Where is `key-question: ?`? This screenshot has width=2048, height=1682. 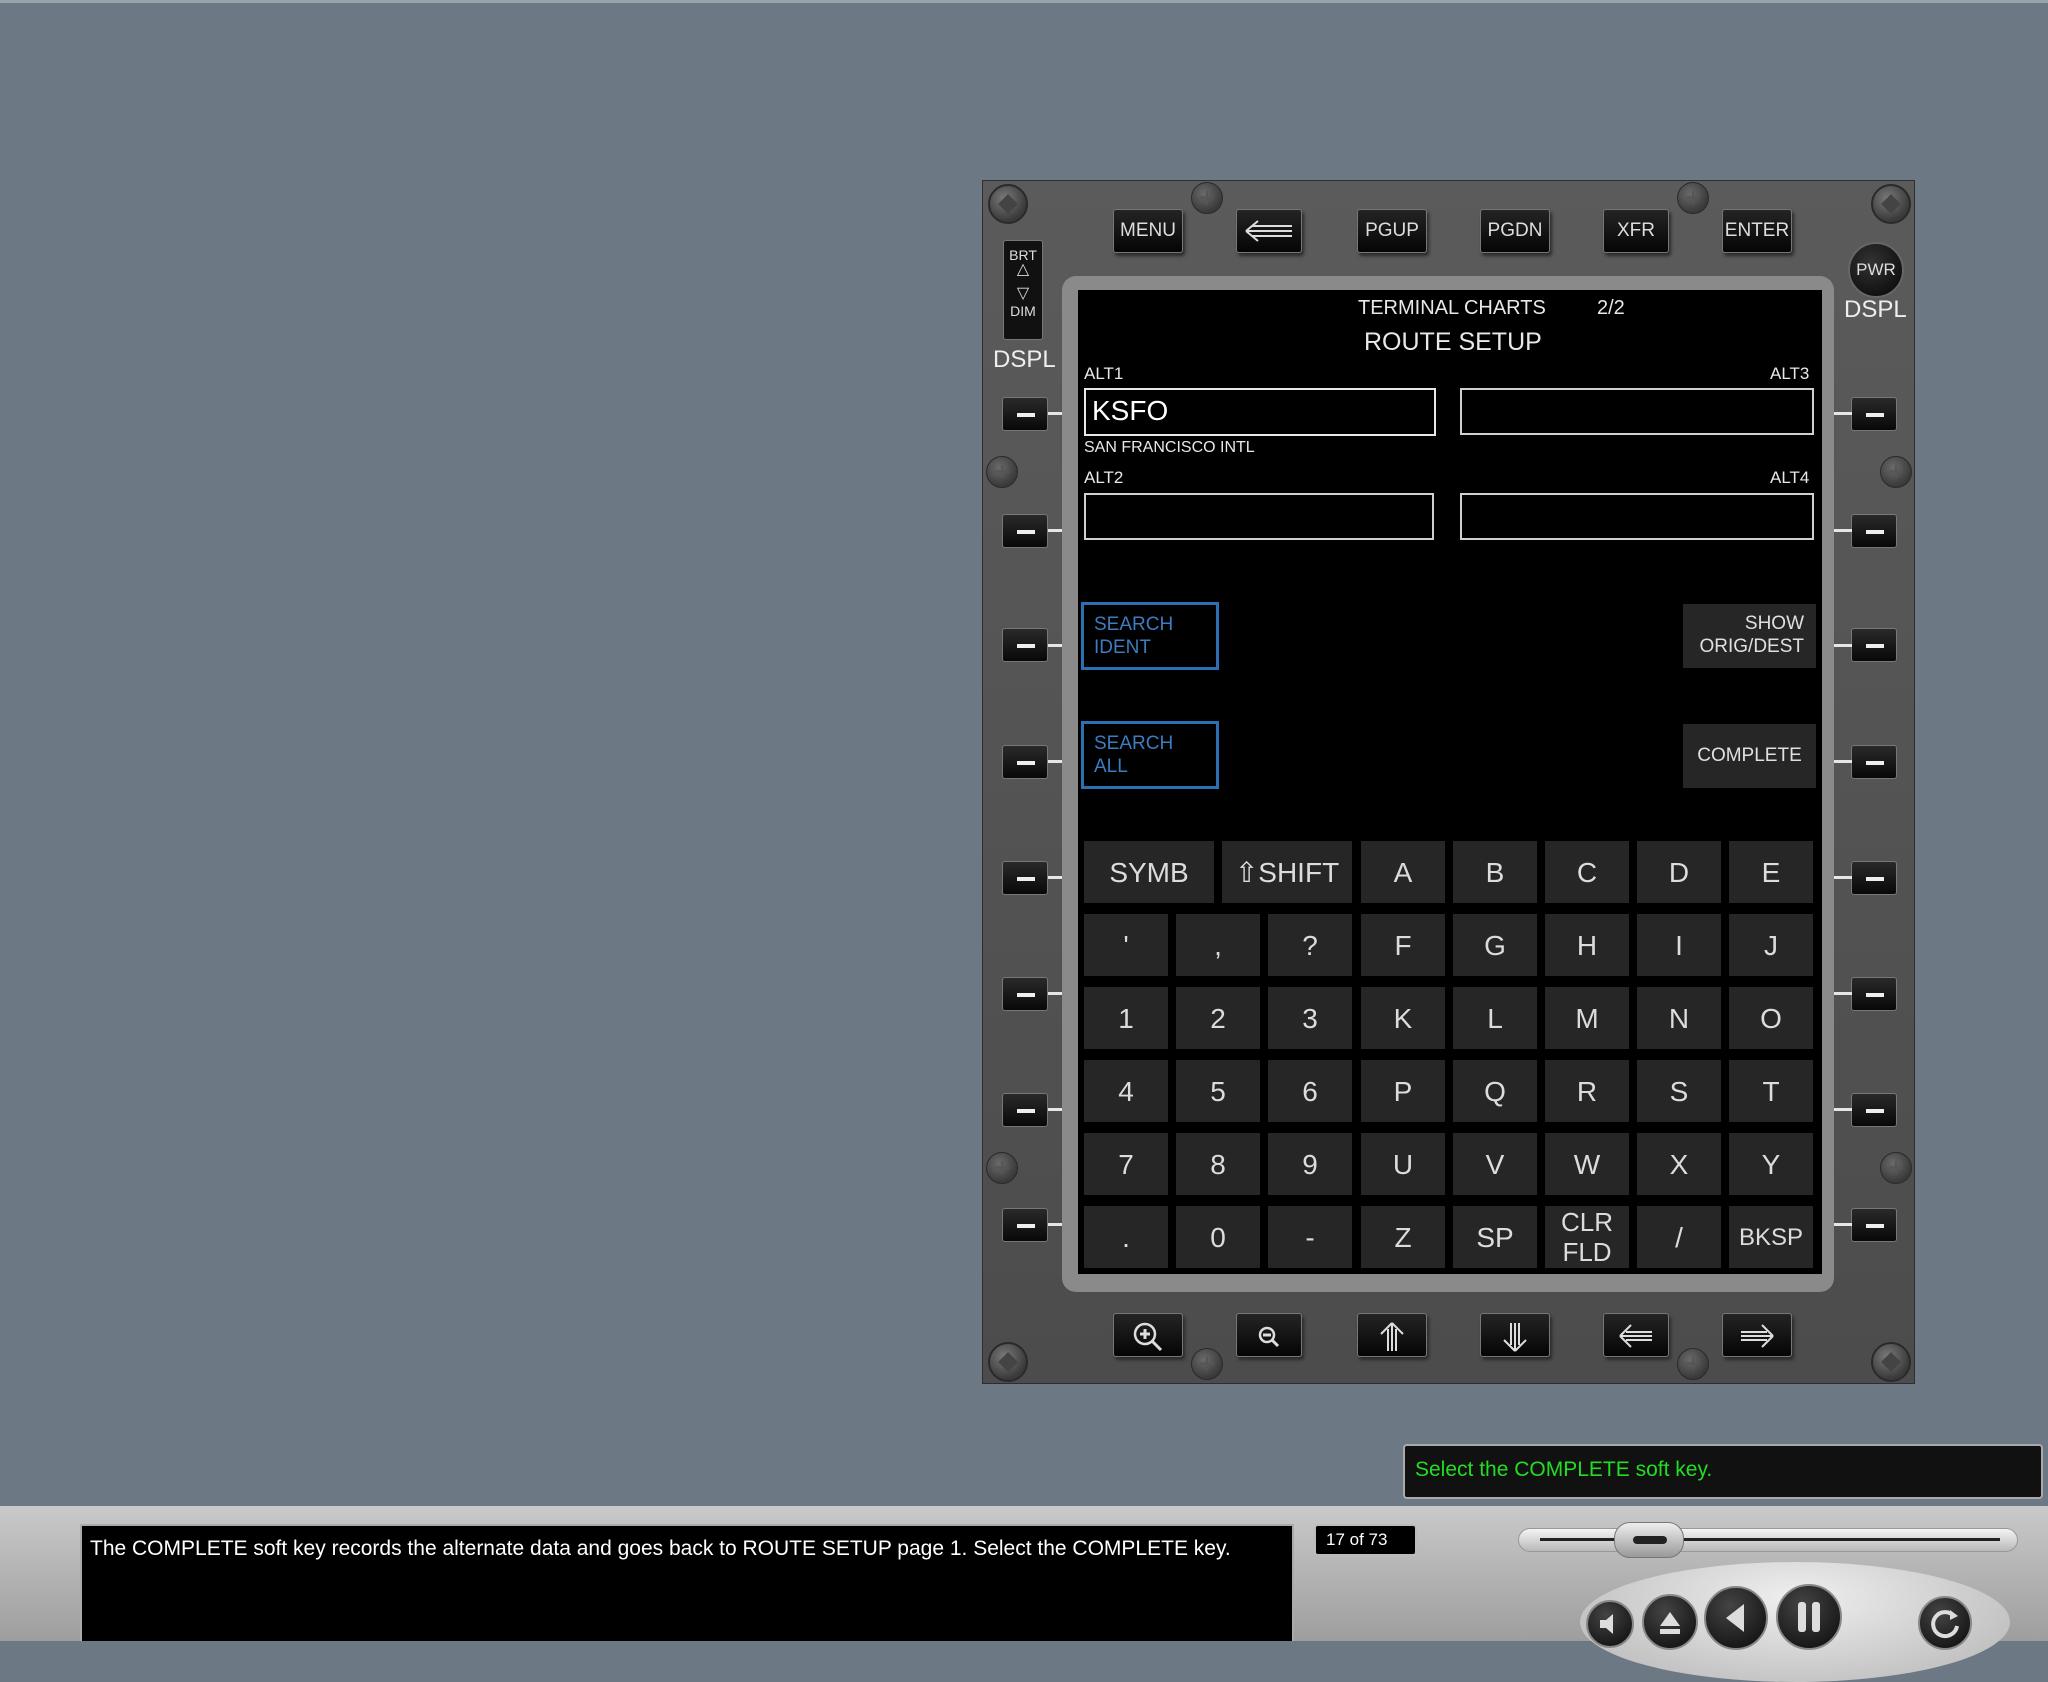 key-question: ? is located at coordinates (1310, 945).